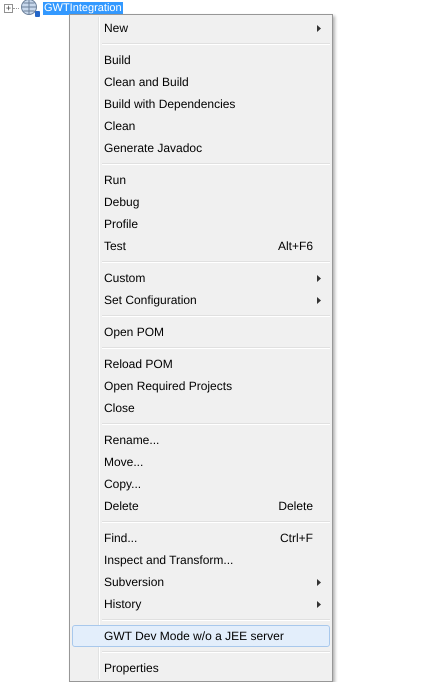 Image resolution: width=426 pixels, height=682 pixels. I want to click on menu-item-label: Subversion, so click(135, 582).